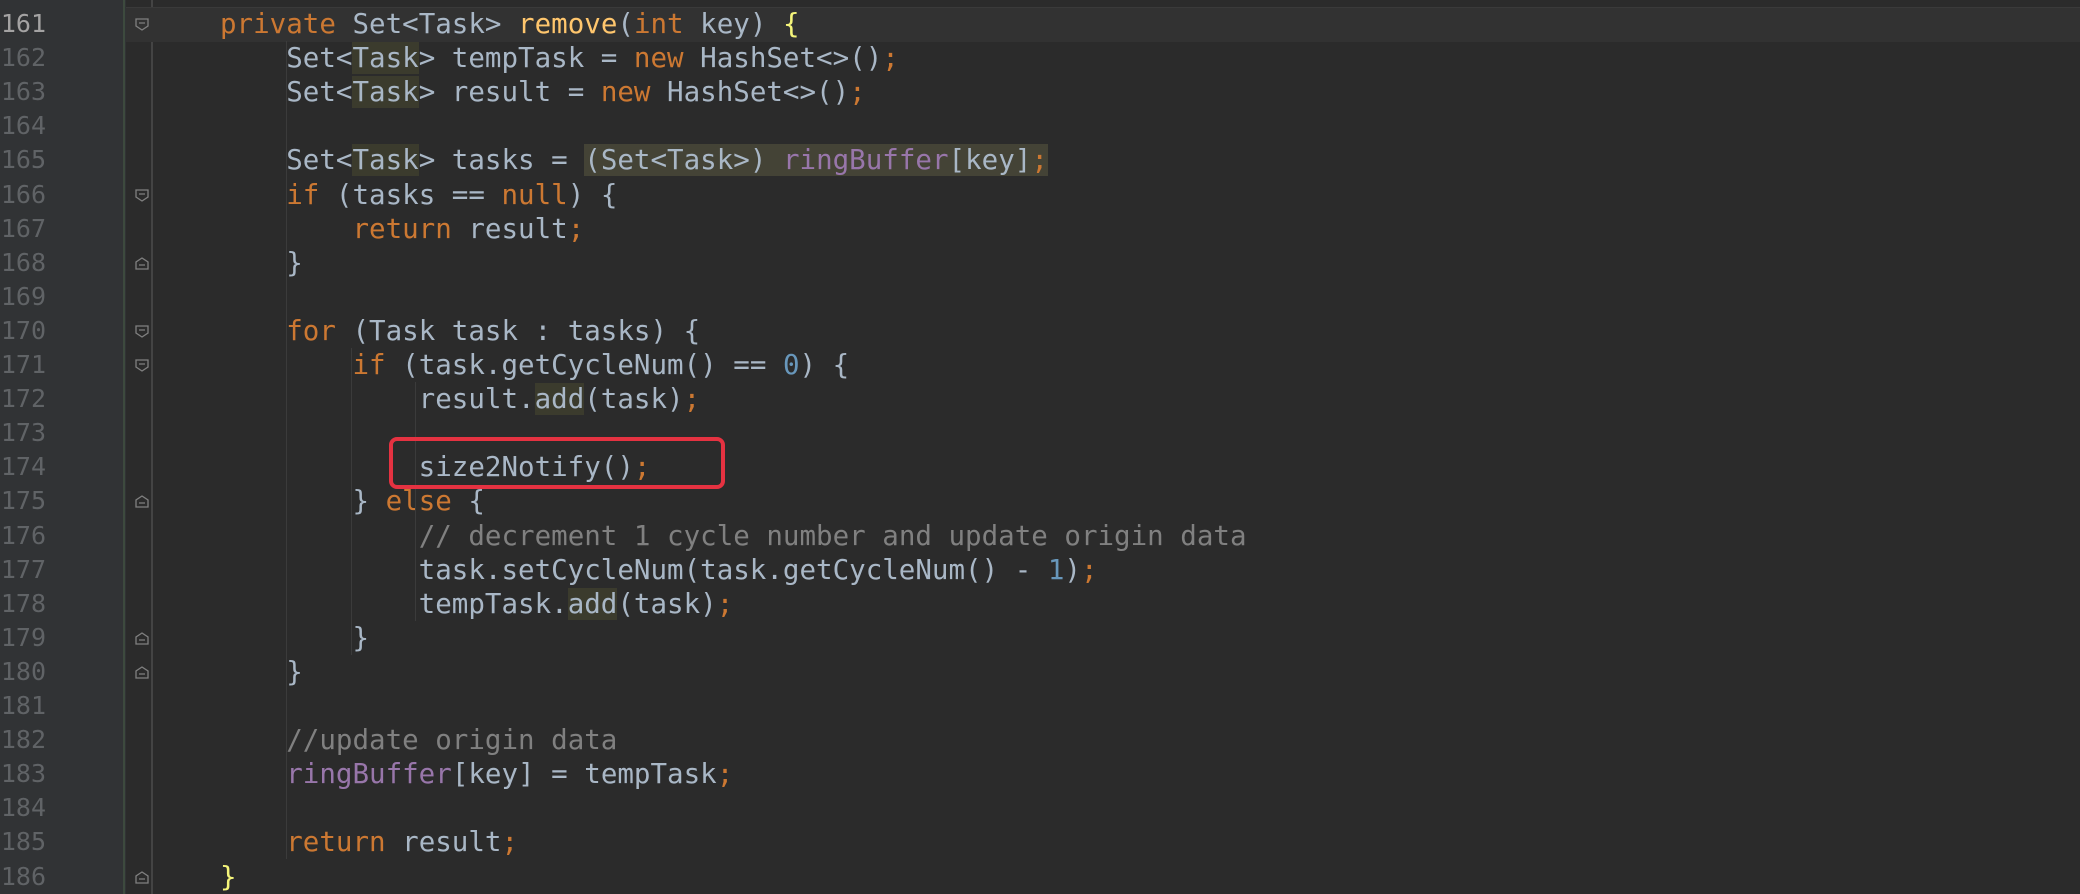 Image resolution: width=2080 pixels, height=894 pixels. Describe the element at coordinates (683, 160) in the screenshot. I see `code-token: (Set<Task>)` at that location.